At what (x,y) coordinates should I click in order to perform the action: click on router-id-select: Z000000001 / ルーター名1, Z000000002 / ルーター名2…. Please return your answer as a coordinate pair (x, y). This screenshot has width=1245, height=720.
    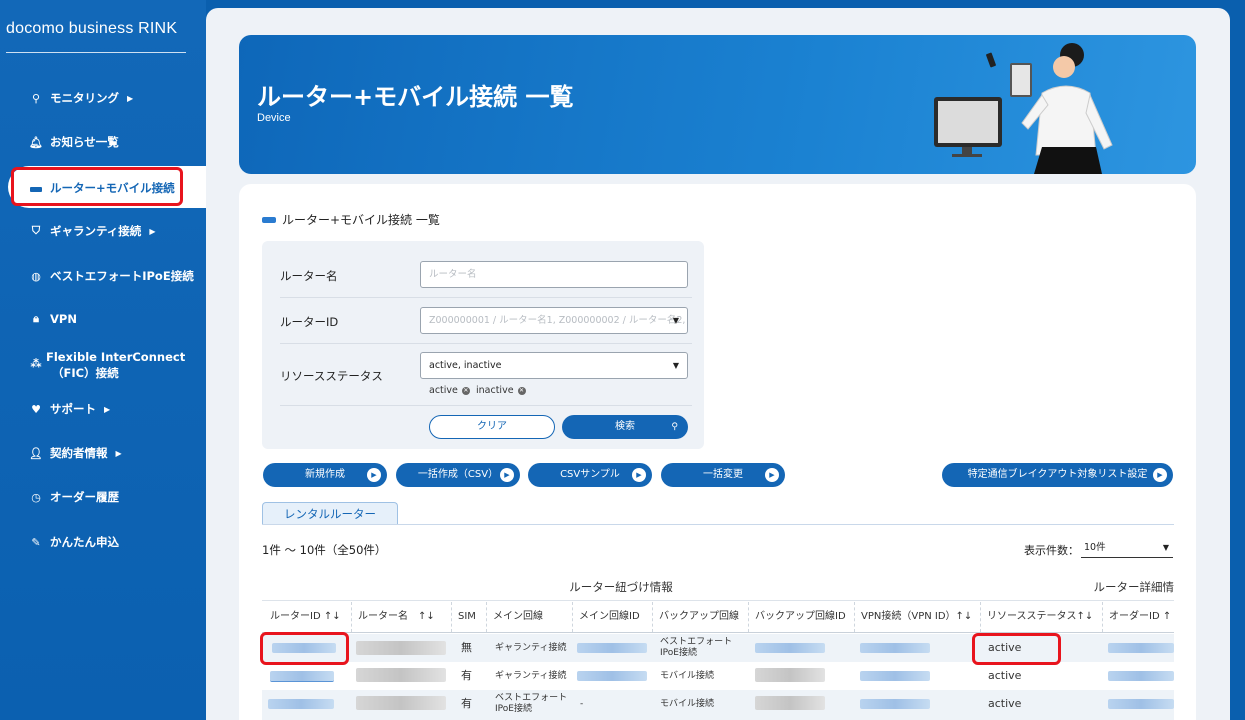
    Looking at the image, I should click on (554, 320).